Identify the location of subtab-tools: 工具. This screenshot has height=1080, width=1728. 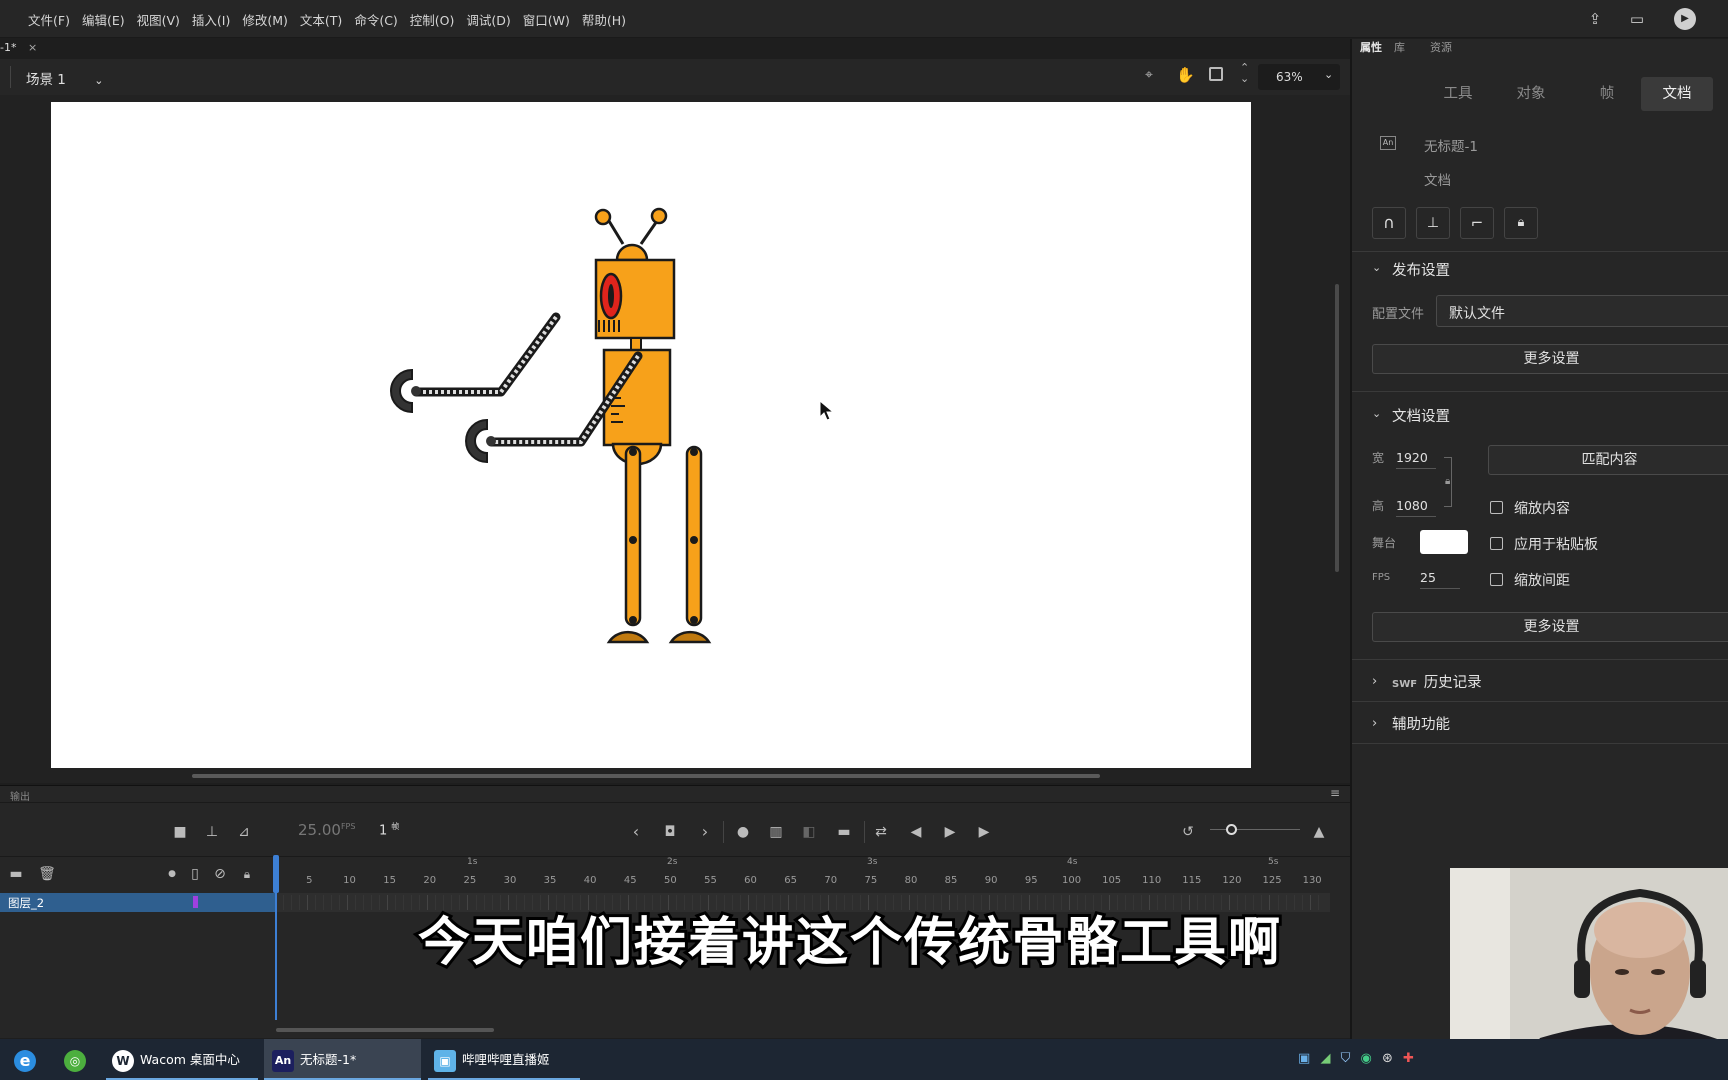
(1458, 94).